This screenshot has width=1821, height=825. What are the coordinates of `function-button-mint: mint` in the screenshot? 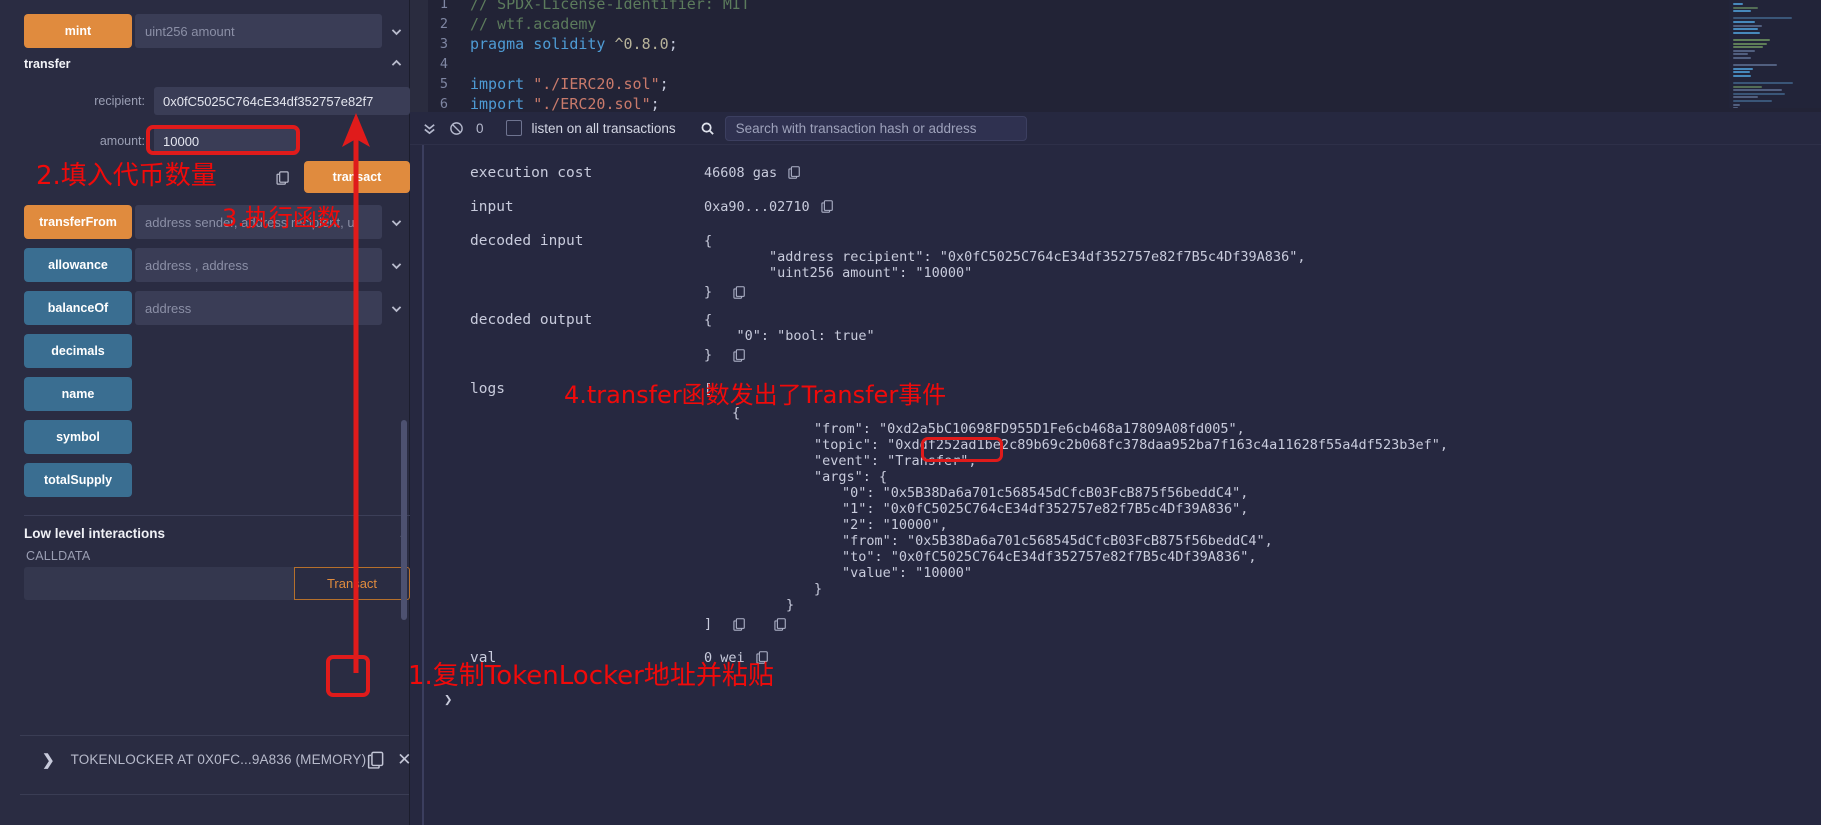 It's located at (78, 31).